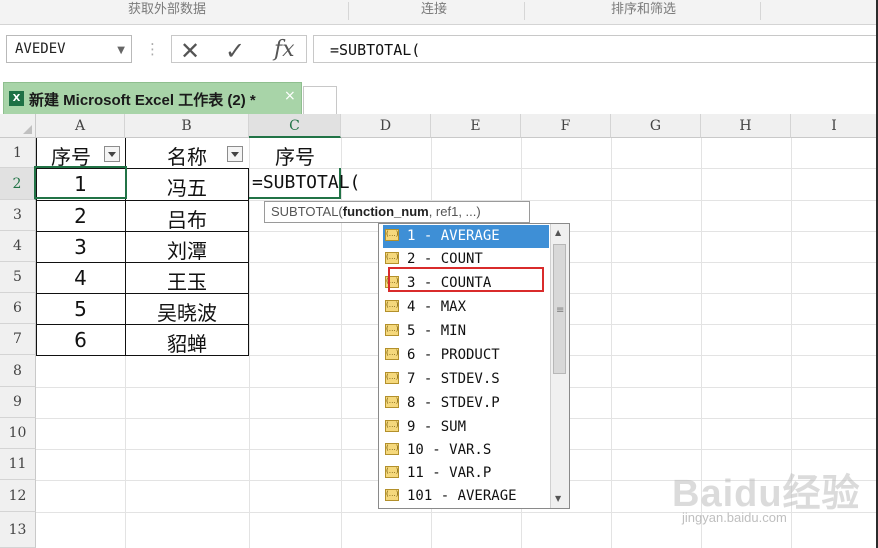 The width and height of the screenshot is (878, 548). Describe the element at coordinates (437, 307) in the screenshot. I see `autocomplete-item-label: 4 - MAX` at that location.